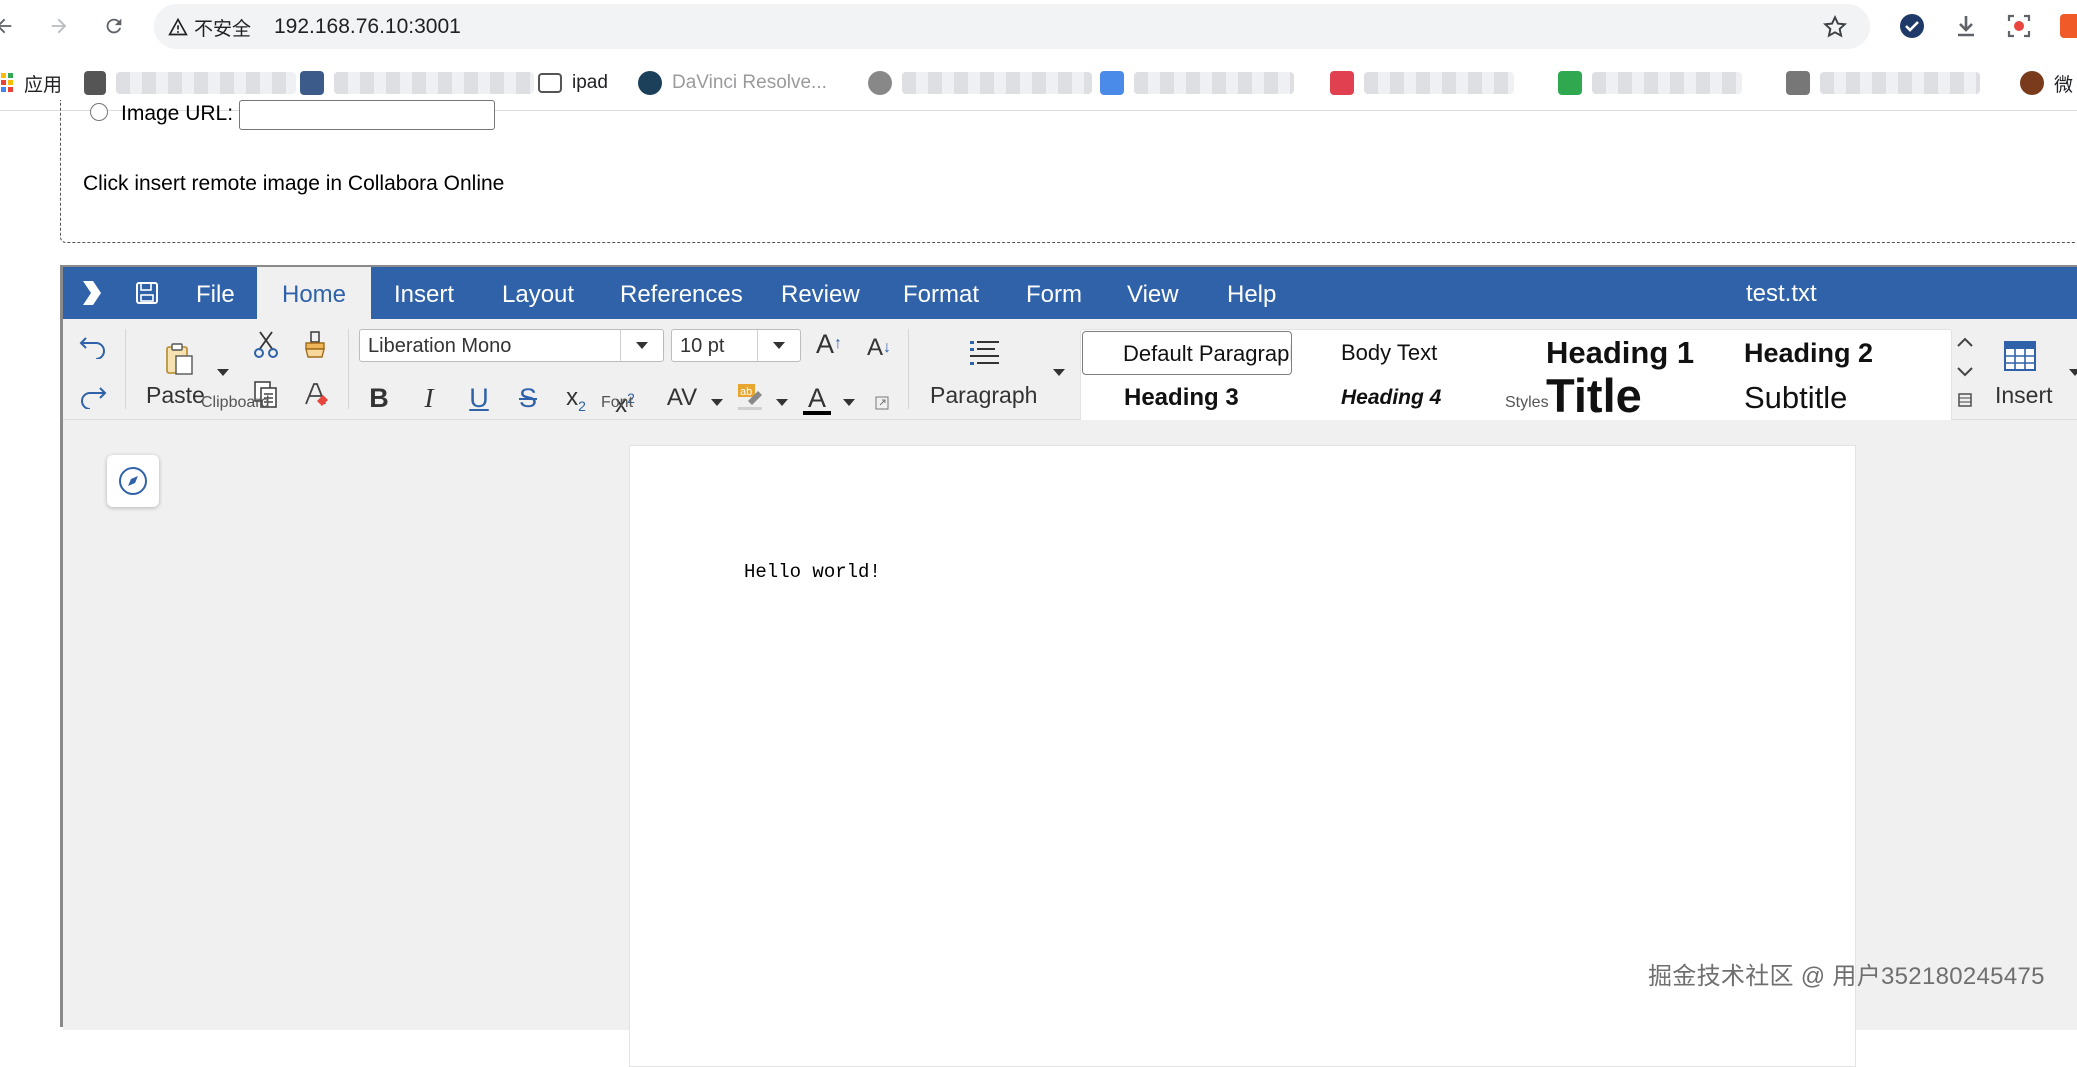 The width and height of the screenshot is (2077, 1067). Describe the element at coordinates (147, 293) in the screenshot. I see `save-icon` at that location.